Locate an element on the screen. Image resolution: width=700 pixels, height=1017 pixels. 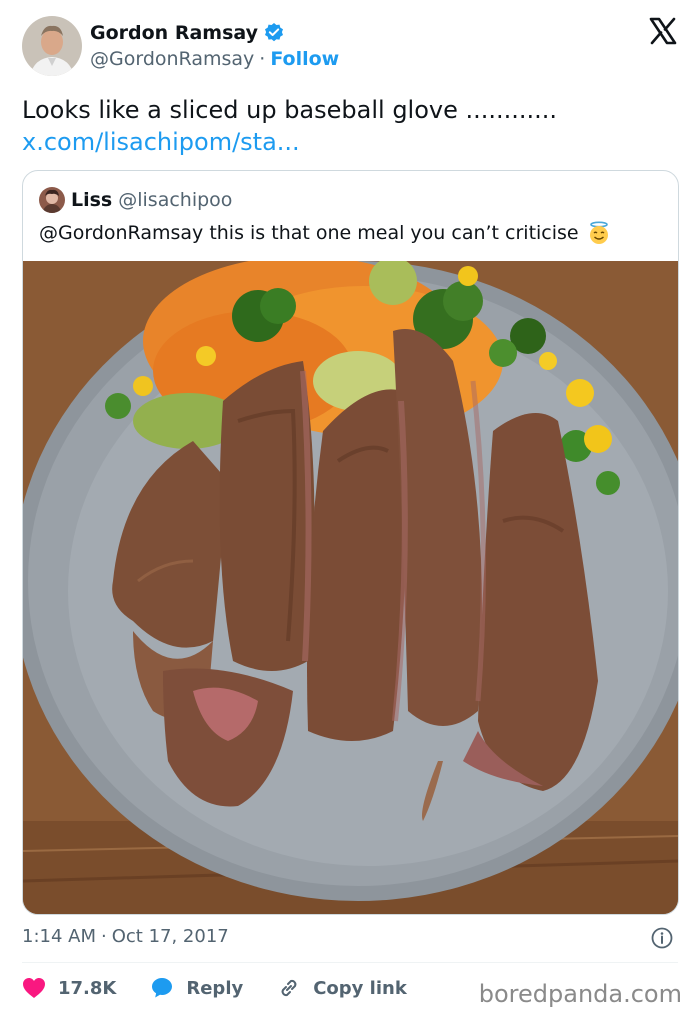
action-bar: 17.8K Reply Copy link is located at coordinates (231, 988).